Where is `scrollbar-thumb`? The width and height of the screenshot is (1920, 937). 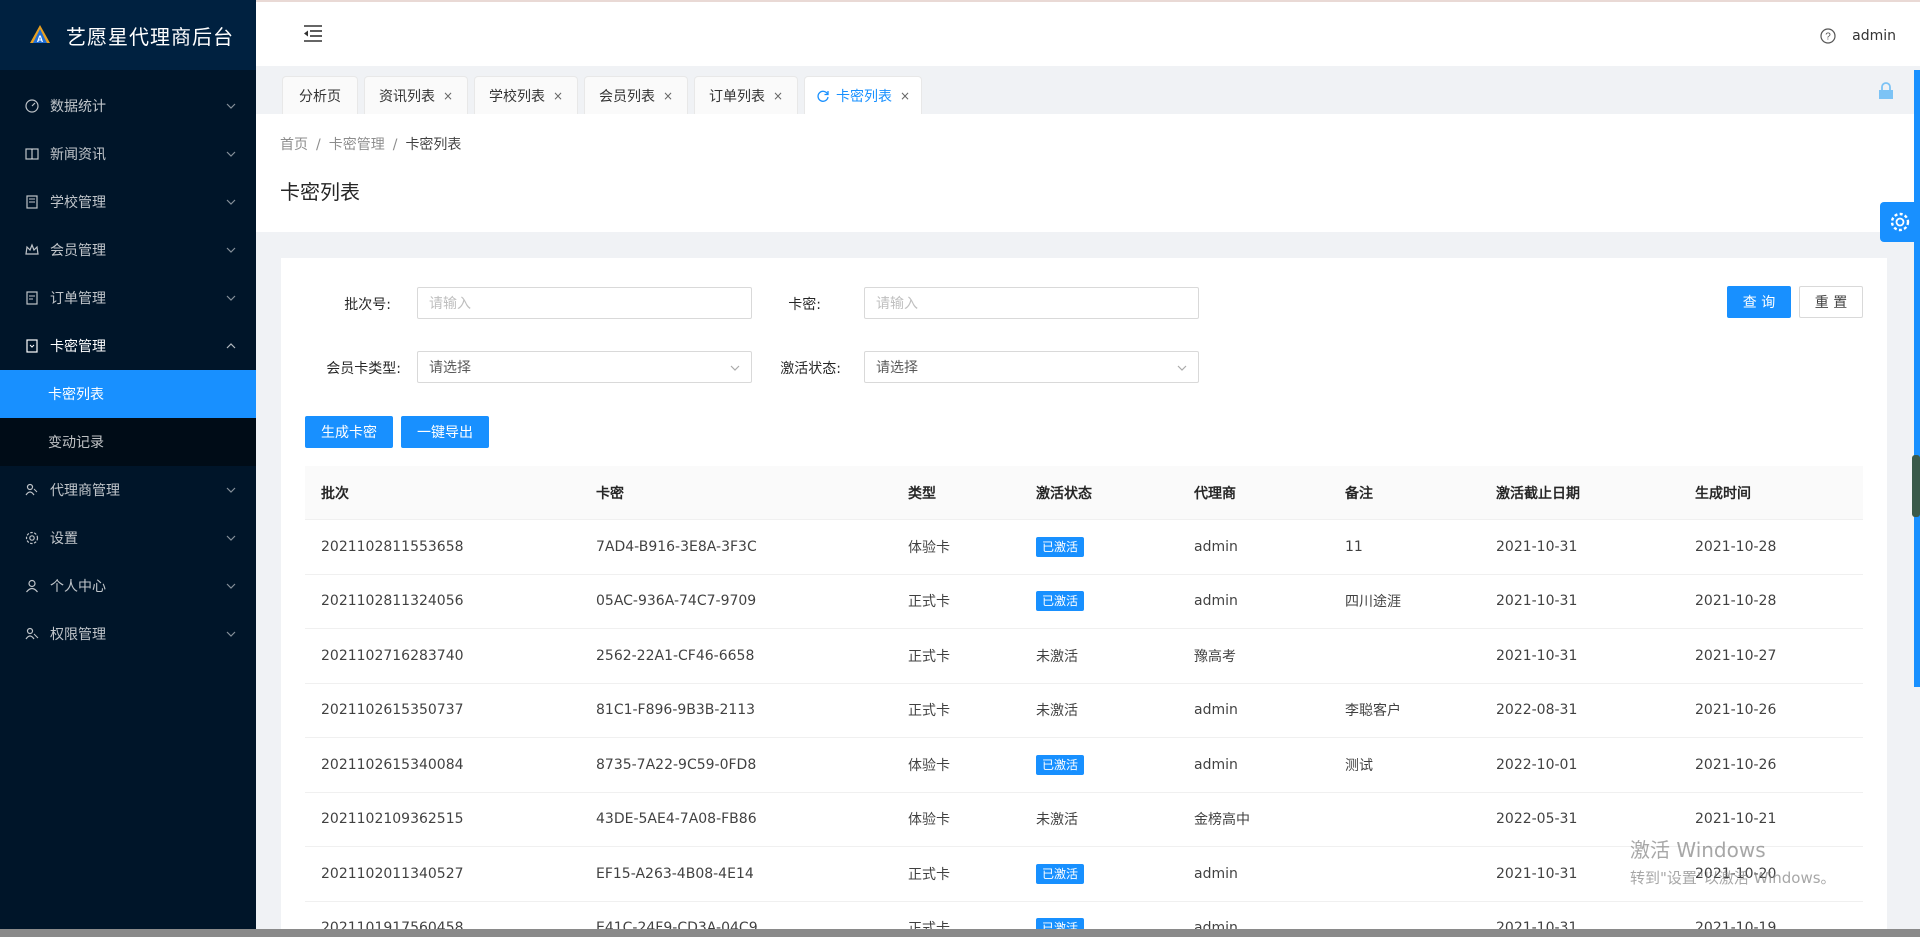
scrollbar-thumb is located at coordinates (1916, 486).